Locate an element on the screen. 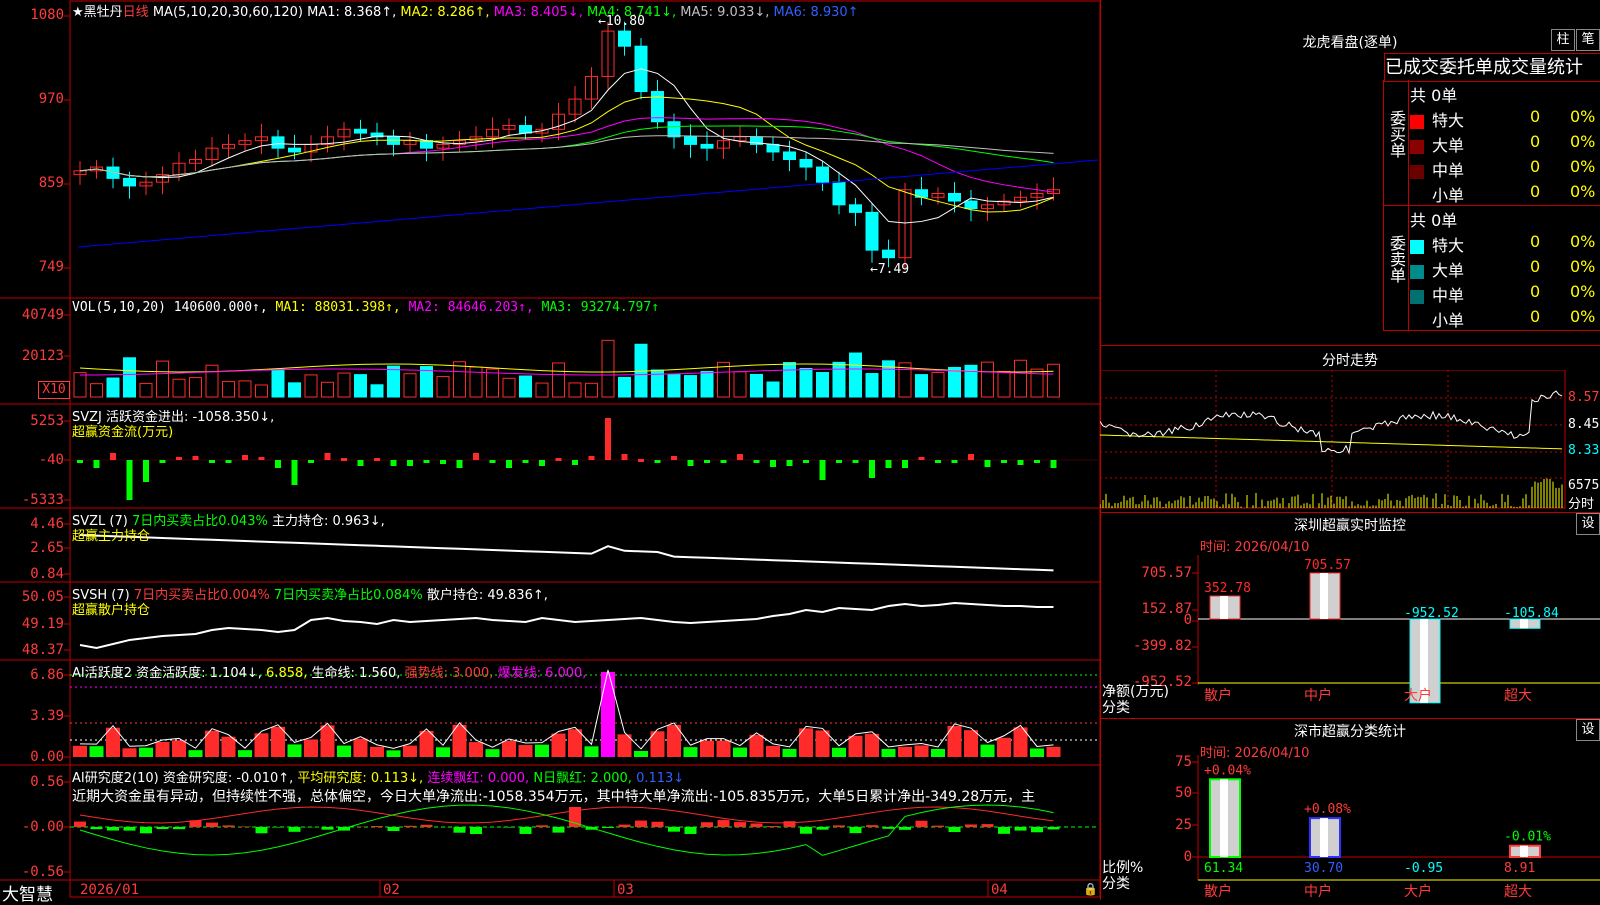 The width and height of the screenshot is (1600, 905). legend-swatch-icon is located at coordinates (1417, 272).